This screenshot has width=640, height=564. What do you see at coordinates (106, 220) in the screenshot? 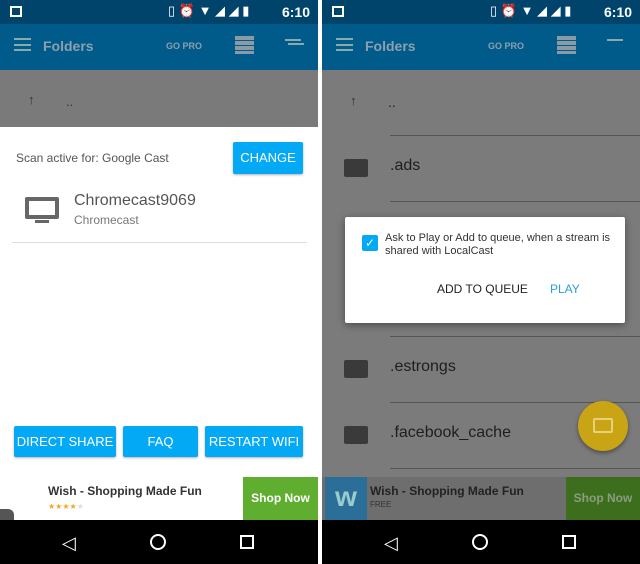
I see `device-type: Chromecast` at bounding box center [106, 220].